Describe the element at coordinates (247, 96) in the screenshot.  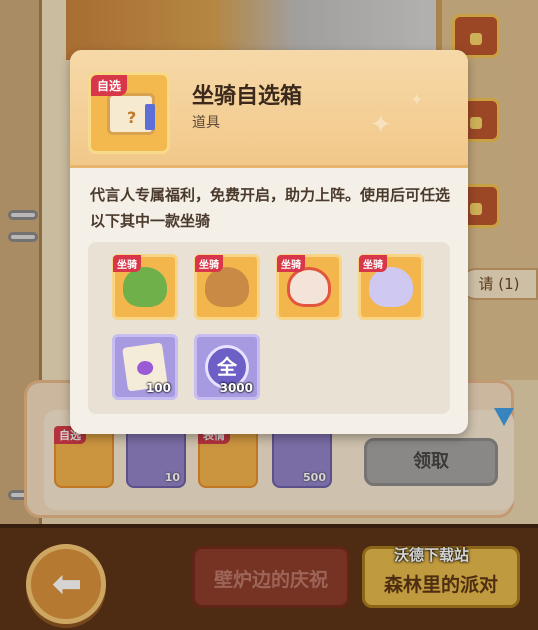
I see `item-title: 坐骑自选箱` at that location.